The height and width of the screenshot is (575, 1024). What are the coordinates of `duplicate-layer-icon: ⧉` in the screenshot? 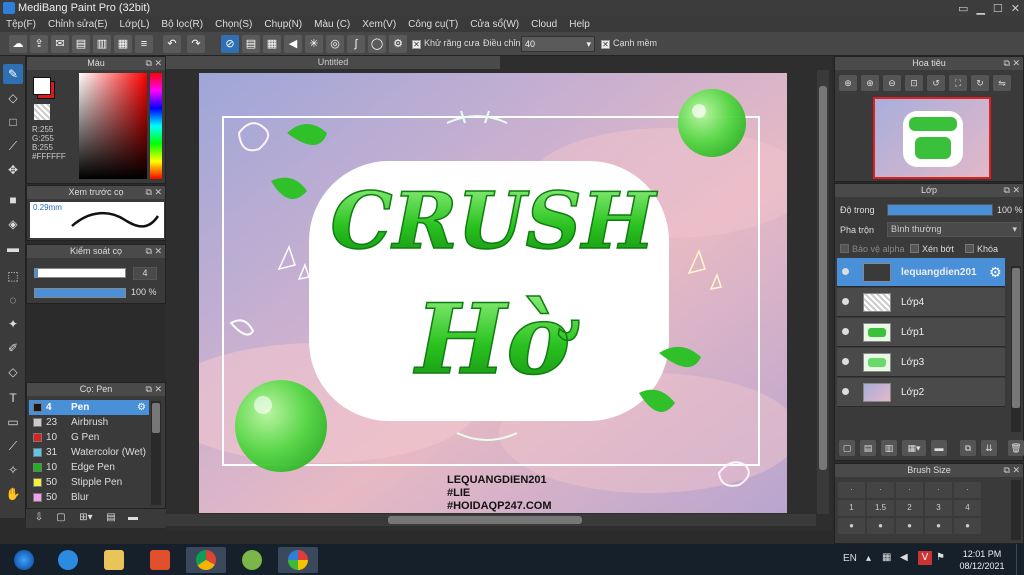 It's located at (968, 448).